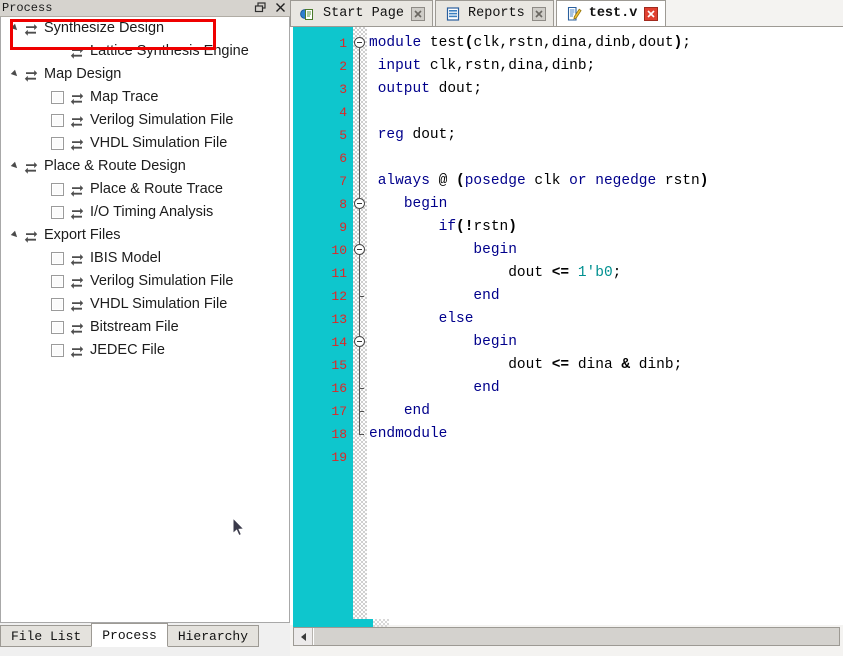  What do you see at coordinates (494, 13) in the screenshot?
I see `editor-tab-reports: Reports` at bounding box center [494, 13].